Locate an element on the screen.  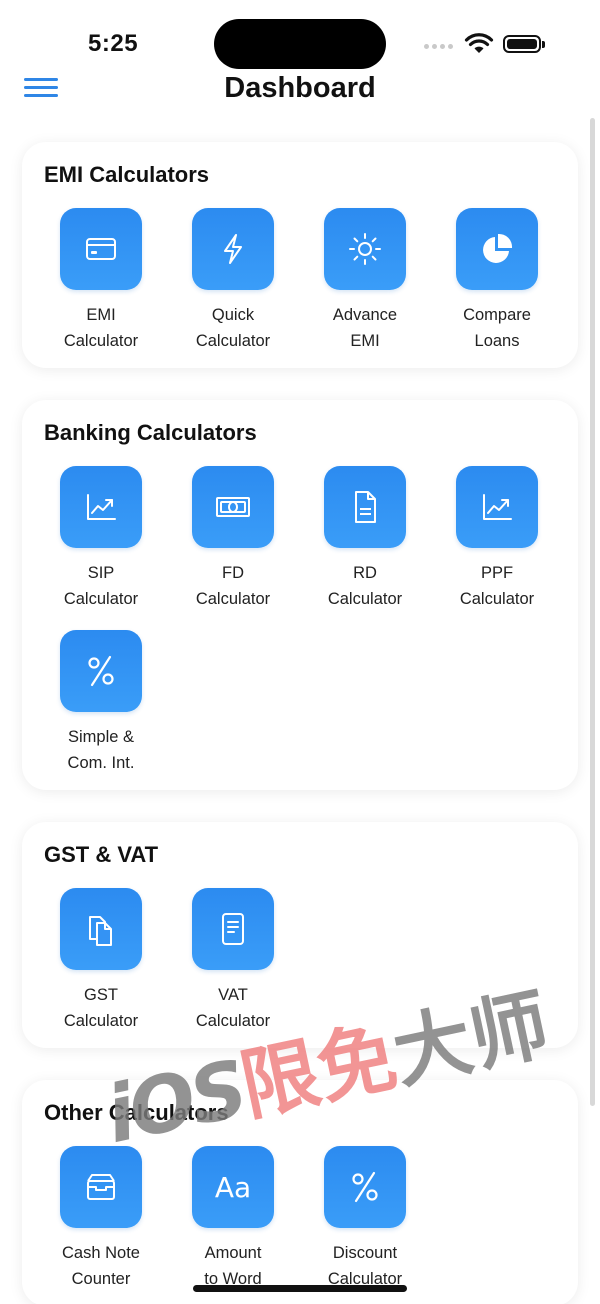
section-title: Other Calculators is located at coordinates (136, 1112).